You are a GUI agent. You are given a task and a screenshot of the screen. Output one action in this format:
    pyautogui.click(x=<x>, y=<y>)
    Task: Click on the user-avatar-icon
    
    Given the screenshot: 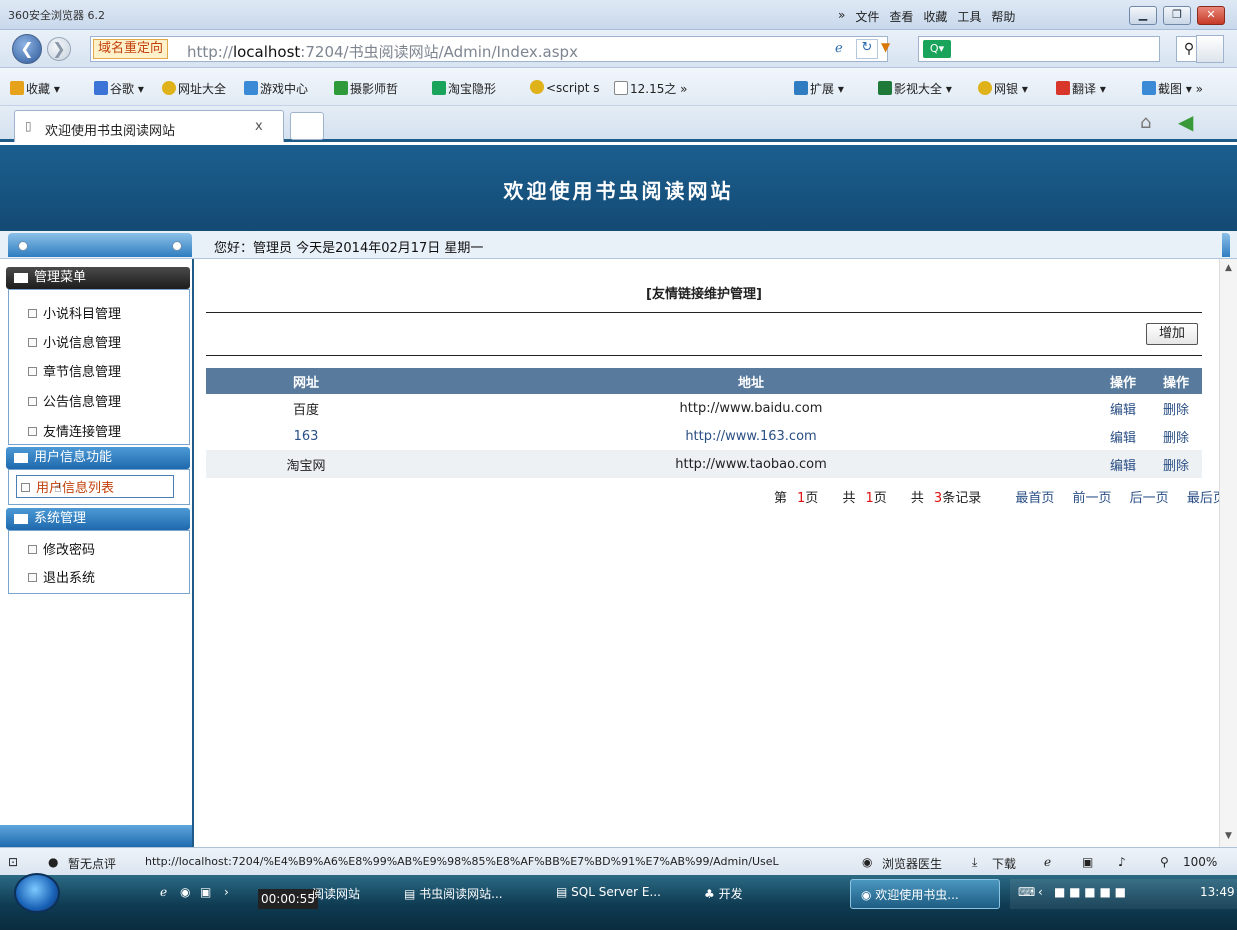 What is the action you would take?
    pyautogui.click(x=1210, y=49)
    